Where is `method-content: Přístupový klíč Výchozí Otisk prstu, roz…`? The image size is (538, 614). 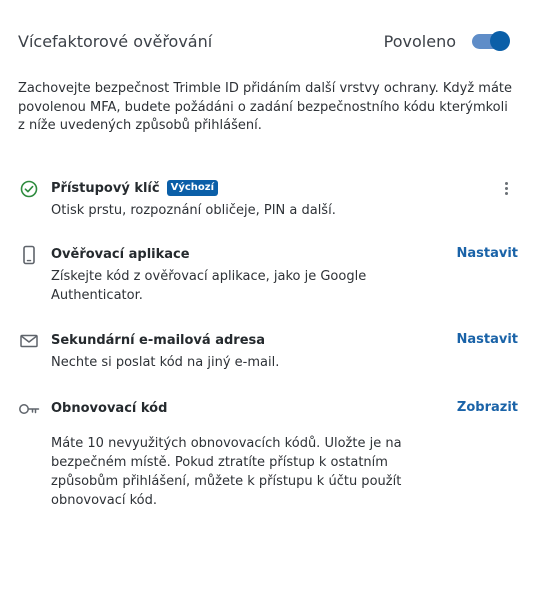
method-content: Přístupový klíč Výchozí Otisk prstu, roz… is located at coordinates (241, 199).